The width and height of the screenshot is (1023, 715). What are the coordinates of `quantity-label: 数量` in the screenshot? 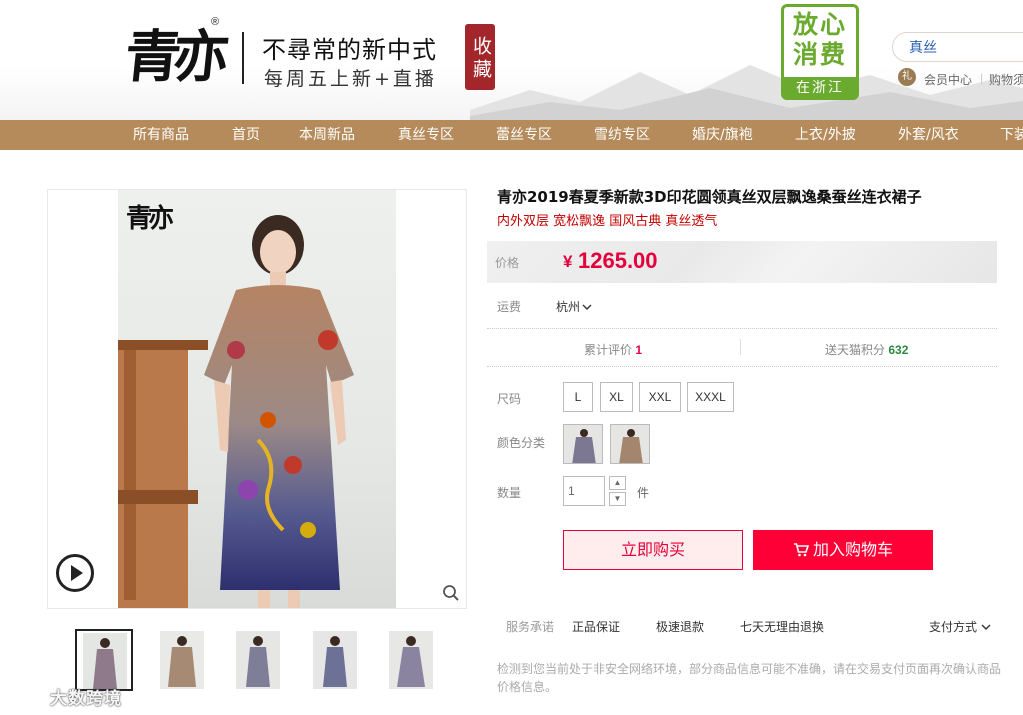 It's located at (509, 493).